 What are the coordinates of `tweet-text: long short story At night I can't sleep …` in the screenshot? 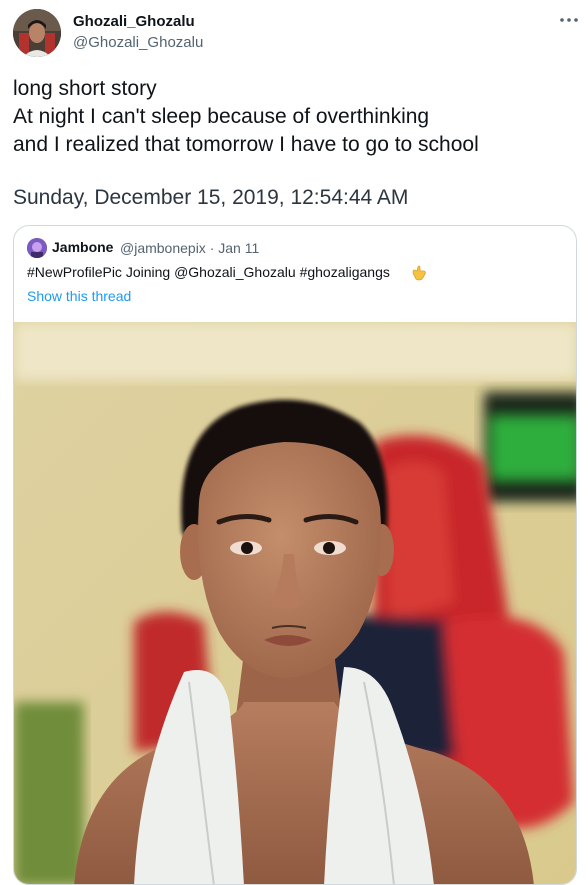 It's located at (293, 117).